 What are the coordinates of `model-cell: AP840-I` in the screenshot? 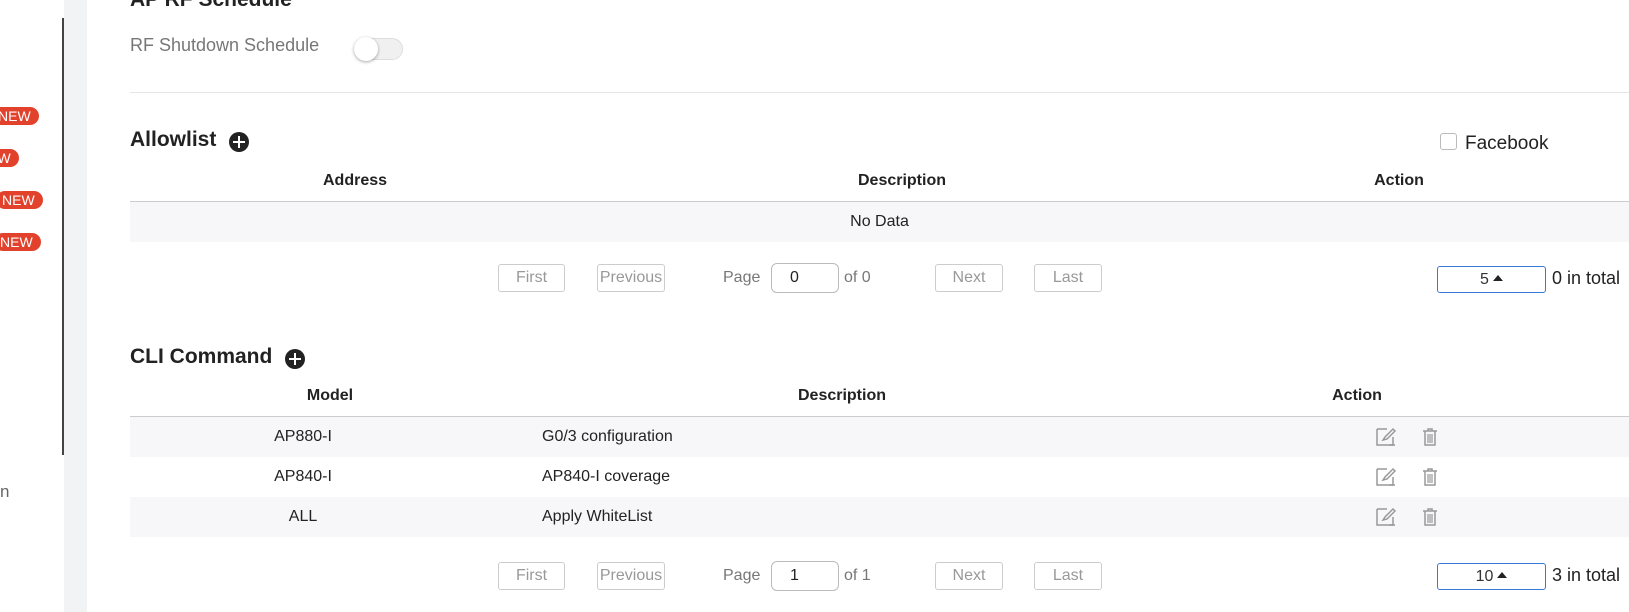 It's located at (303, 476).